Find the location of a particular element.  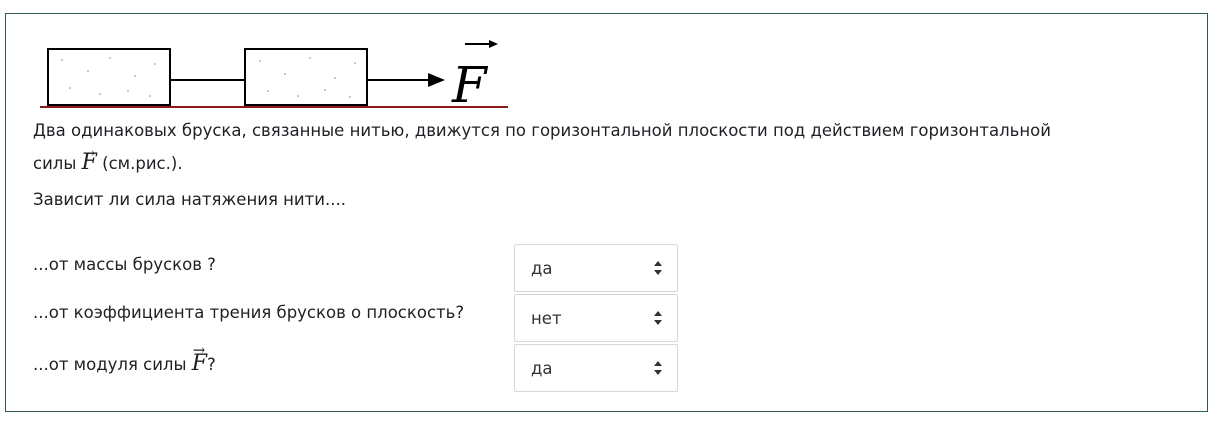

intro-line-2: силы → F (см.рис.). is located at coordinates (108, 159).